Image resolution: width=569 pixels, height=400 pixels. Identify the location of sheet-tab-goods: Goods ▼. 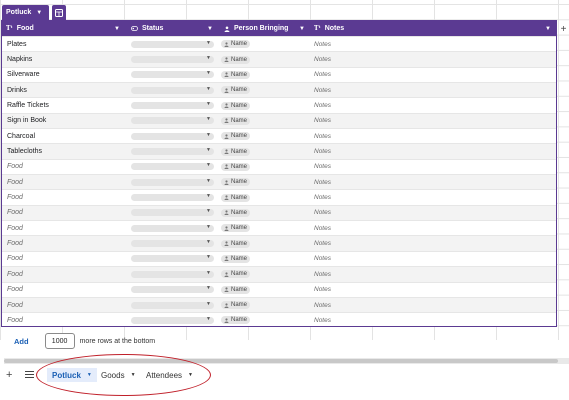
(118, 375).